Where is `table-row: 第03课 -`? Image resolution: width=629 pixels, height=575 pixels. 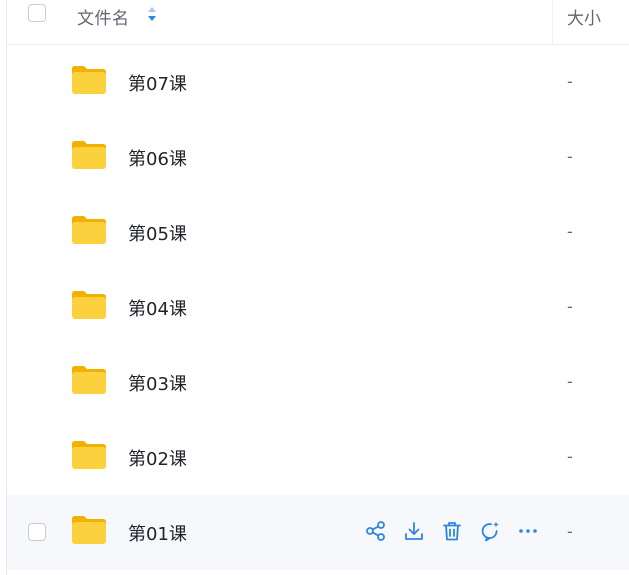 table-row: 第03课 - is located at coordinates (318, 382).